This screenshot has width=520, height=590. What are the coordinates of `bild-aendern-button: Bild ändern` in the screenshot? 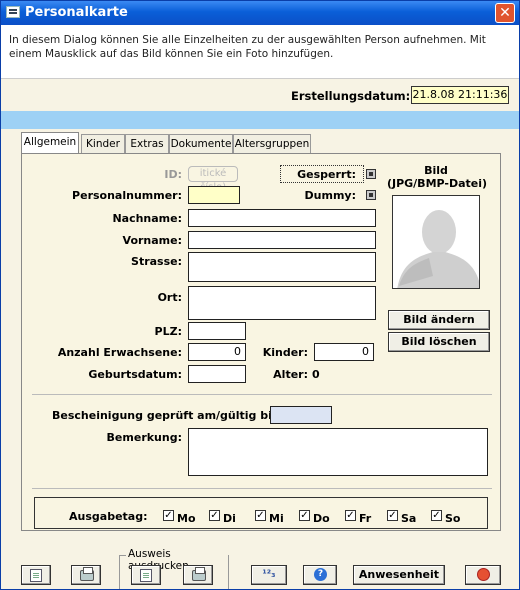 It's located at (439, 320).